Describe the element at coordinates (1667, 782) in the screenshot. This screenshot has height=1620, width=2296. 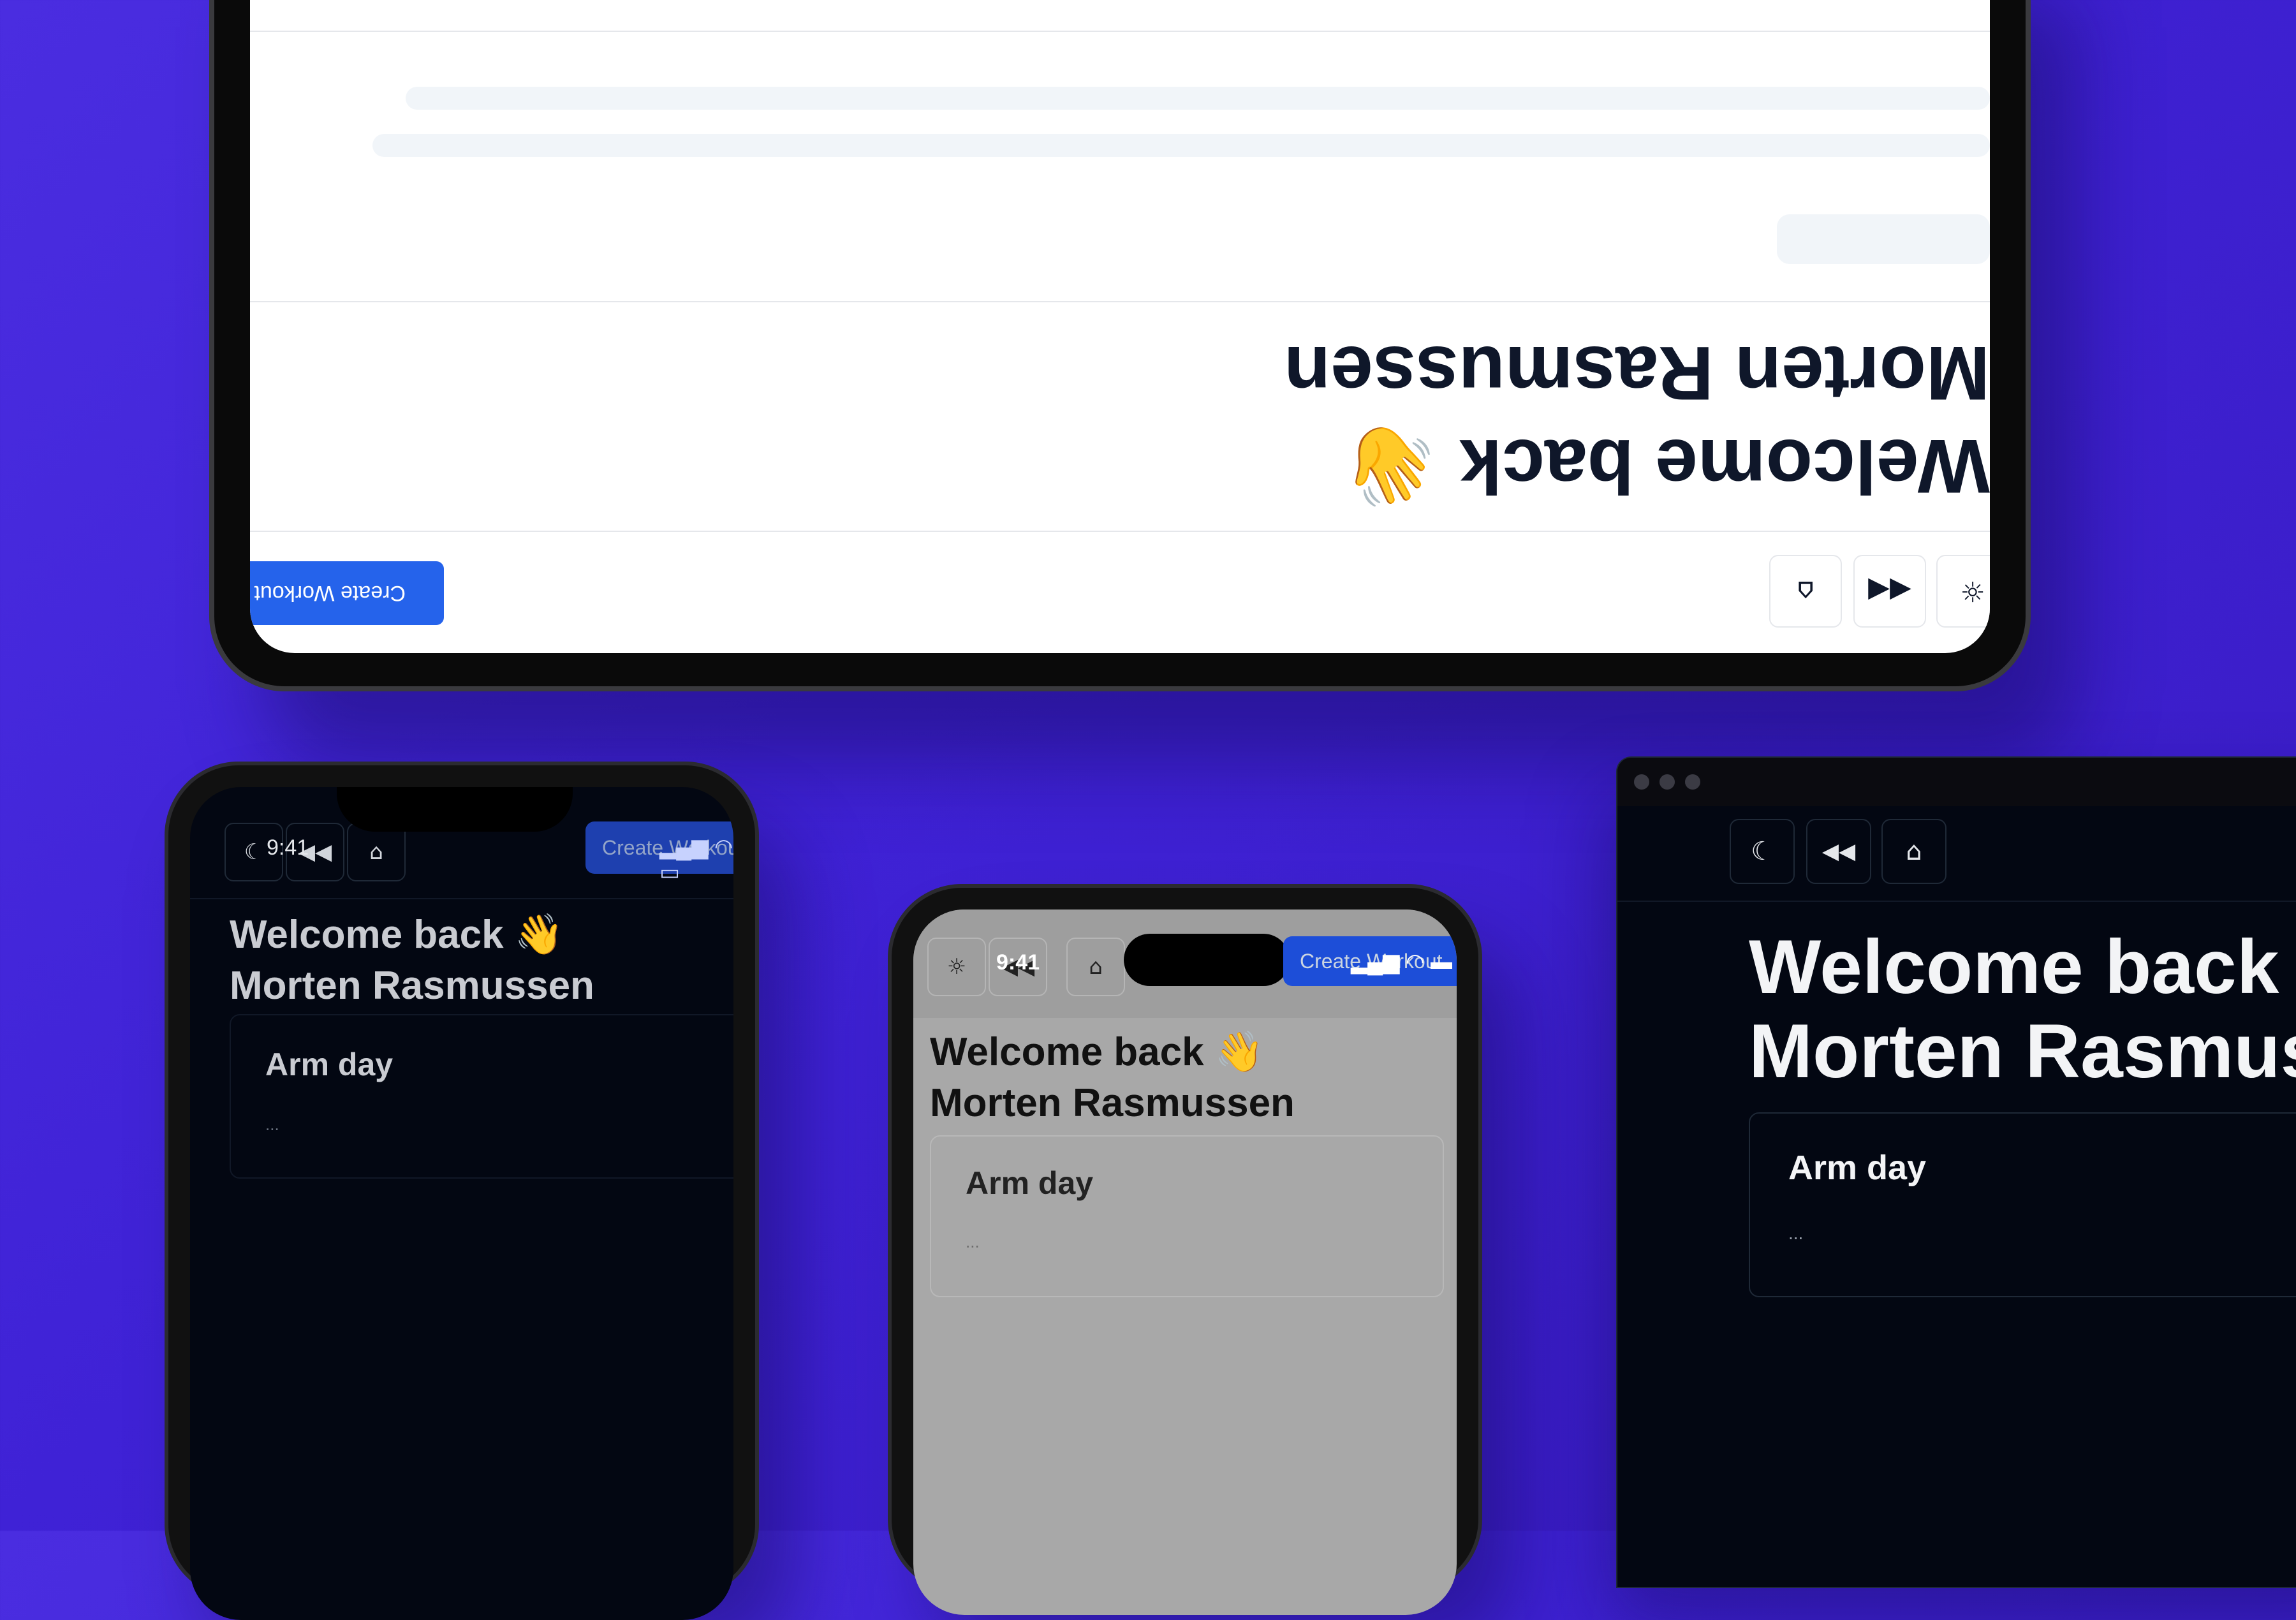
I see `window-minimize-dot` at that location.